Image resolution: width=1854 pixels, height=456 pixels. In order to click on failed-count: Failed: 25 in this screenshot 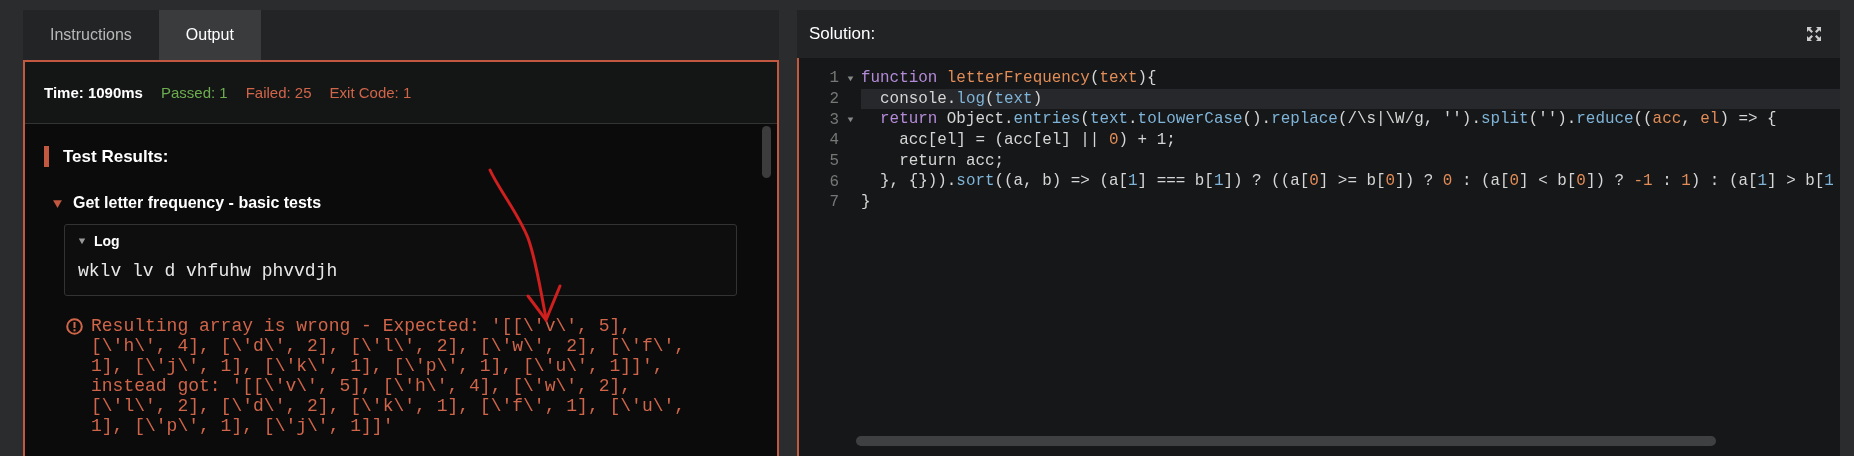, I will do `click(278, 92)`.